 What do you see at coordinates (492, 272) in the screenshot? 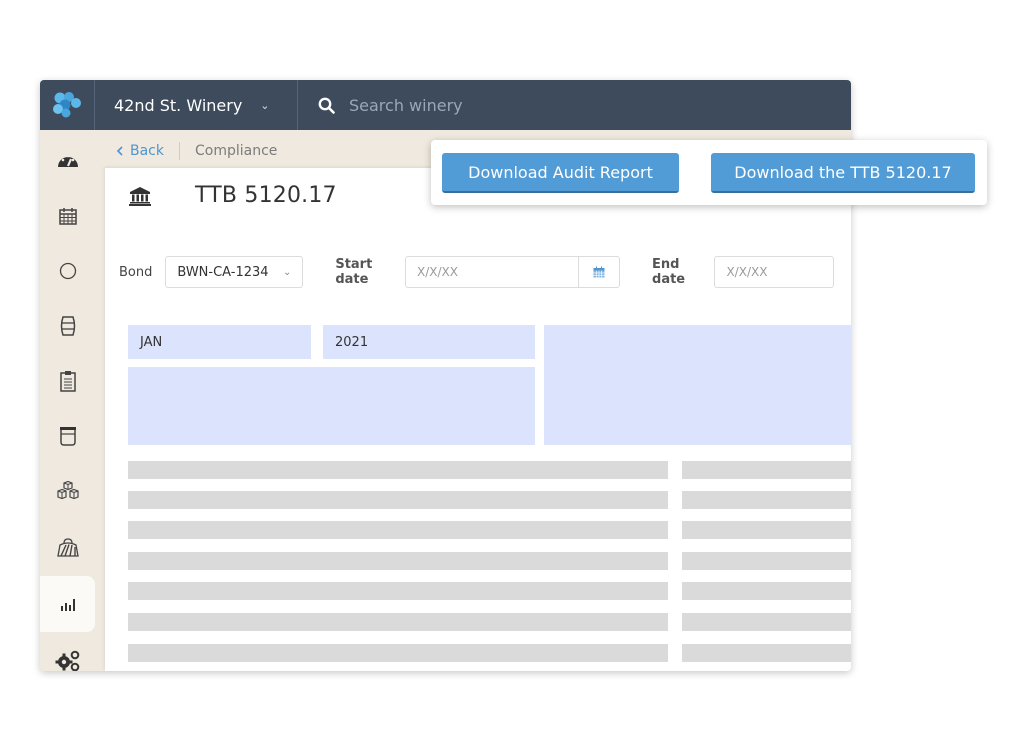
I see `start-date-input` at bounding box center [492, 272].